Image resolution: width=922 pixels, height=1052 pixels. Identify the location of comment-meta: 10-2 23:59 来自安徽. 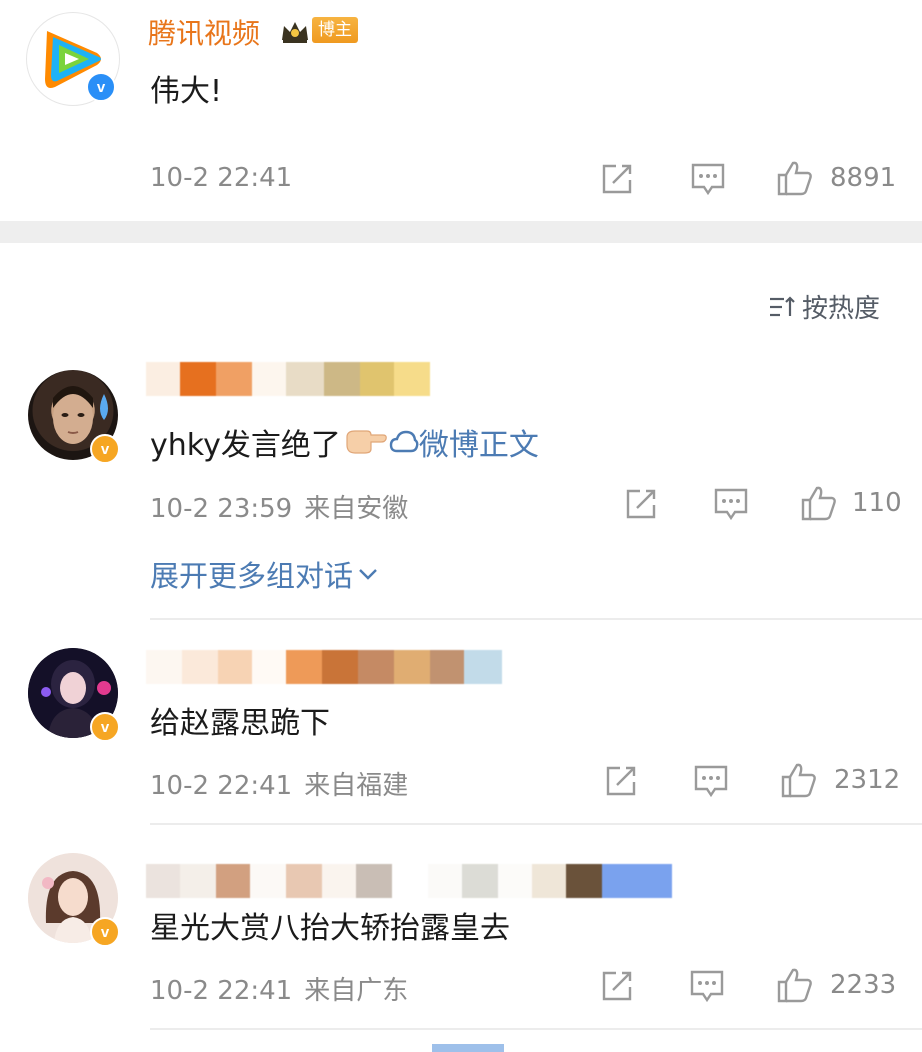
(279, 506).